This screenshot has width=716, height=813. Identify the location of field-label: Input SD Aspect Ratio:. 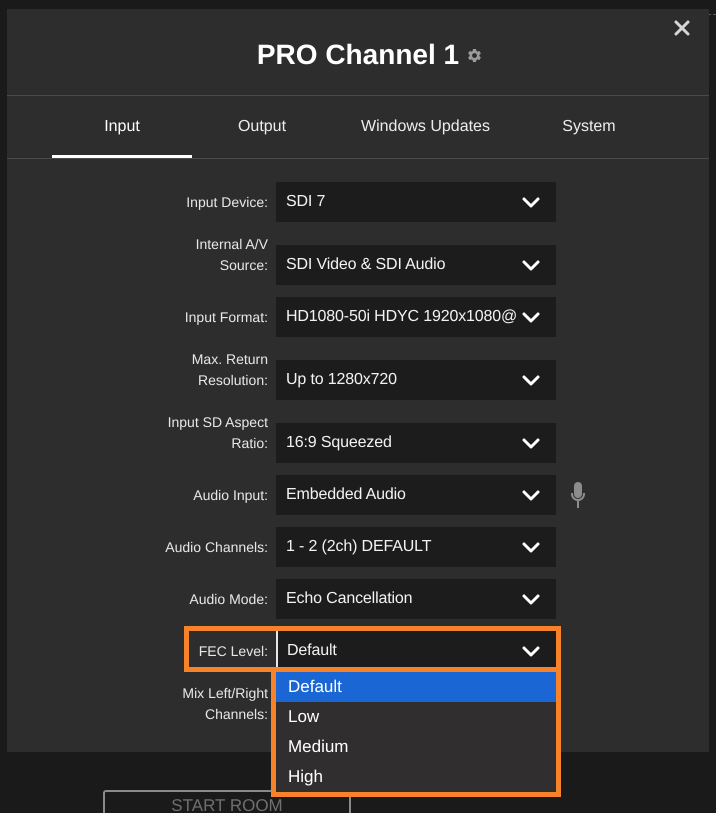
(217, 433).